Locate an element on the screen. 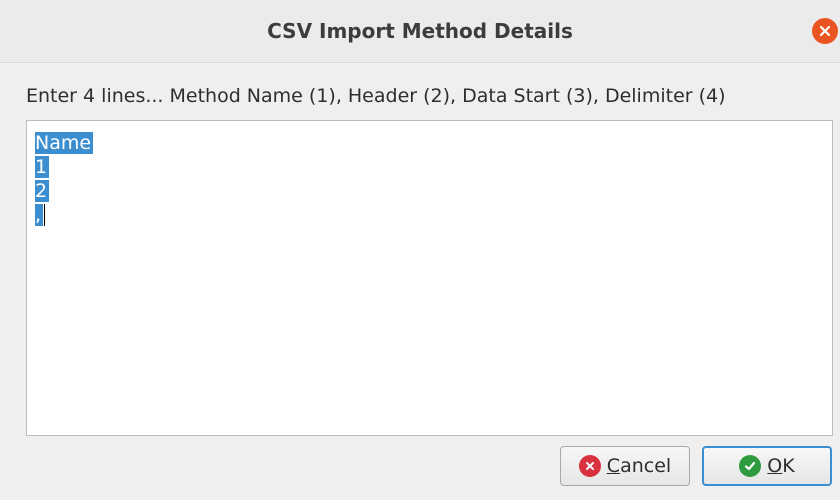  cancel-label: Cancel is located at coordinates (639, 466).